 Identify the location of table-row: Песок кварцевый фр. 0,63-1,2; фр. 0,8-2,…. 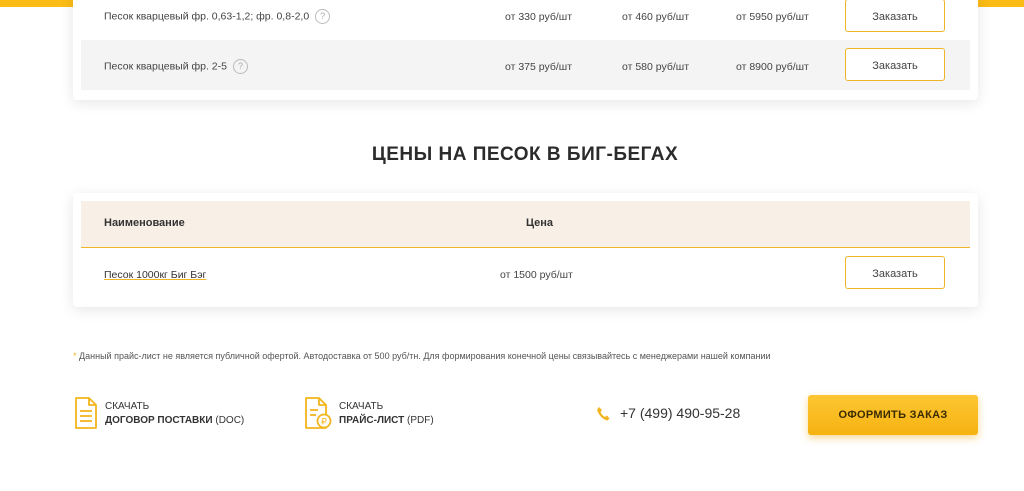
(525, 20).